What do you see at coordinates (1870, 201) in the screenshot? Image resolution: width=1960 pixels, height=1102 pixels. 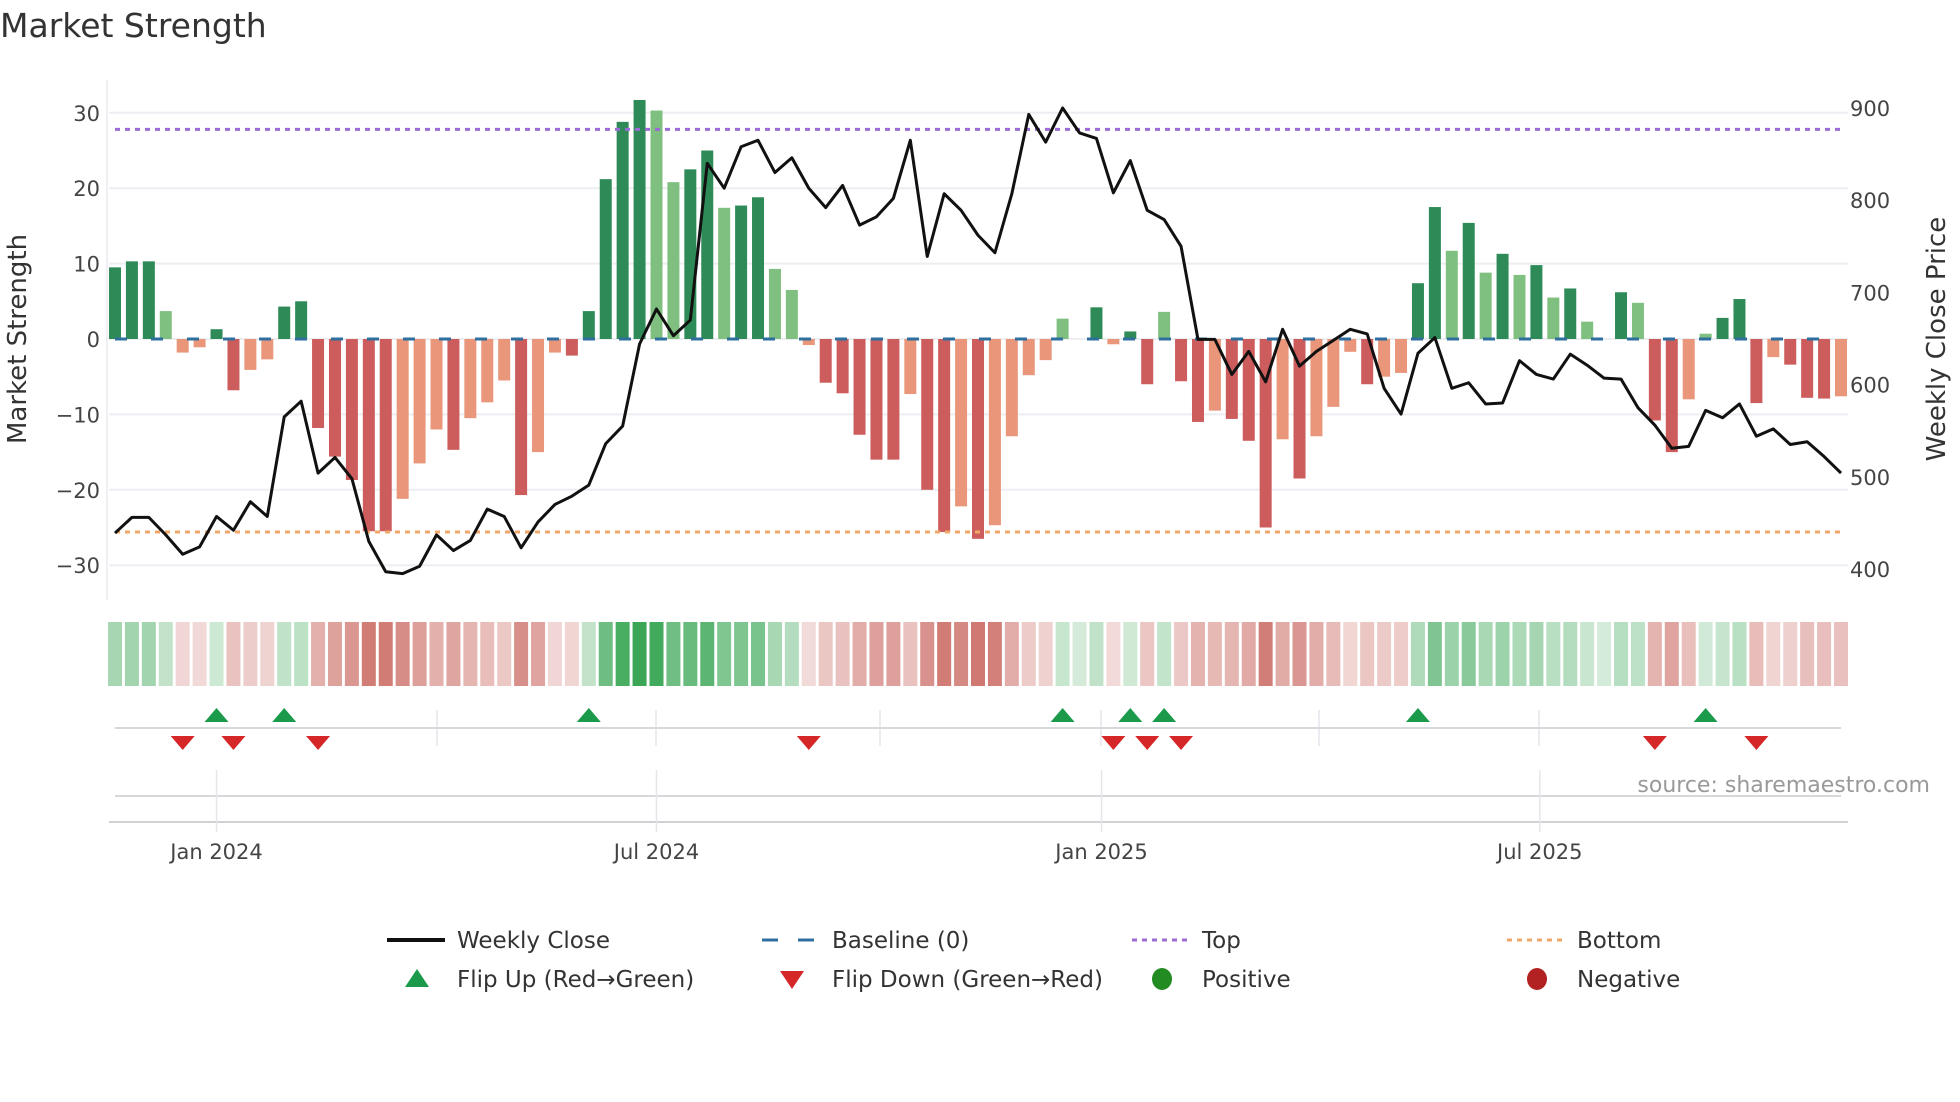 I see `y2-tick-label: 800` at bounding box center [1870, 201].